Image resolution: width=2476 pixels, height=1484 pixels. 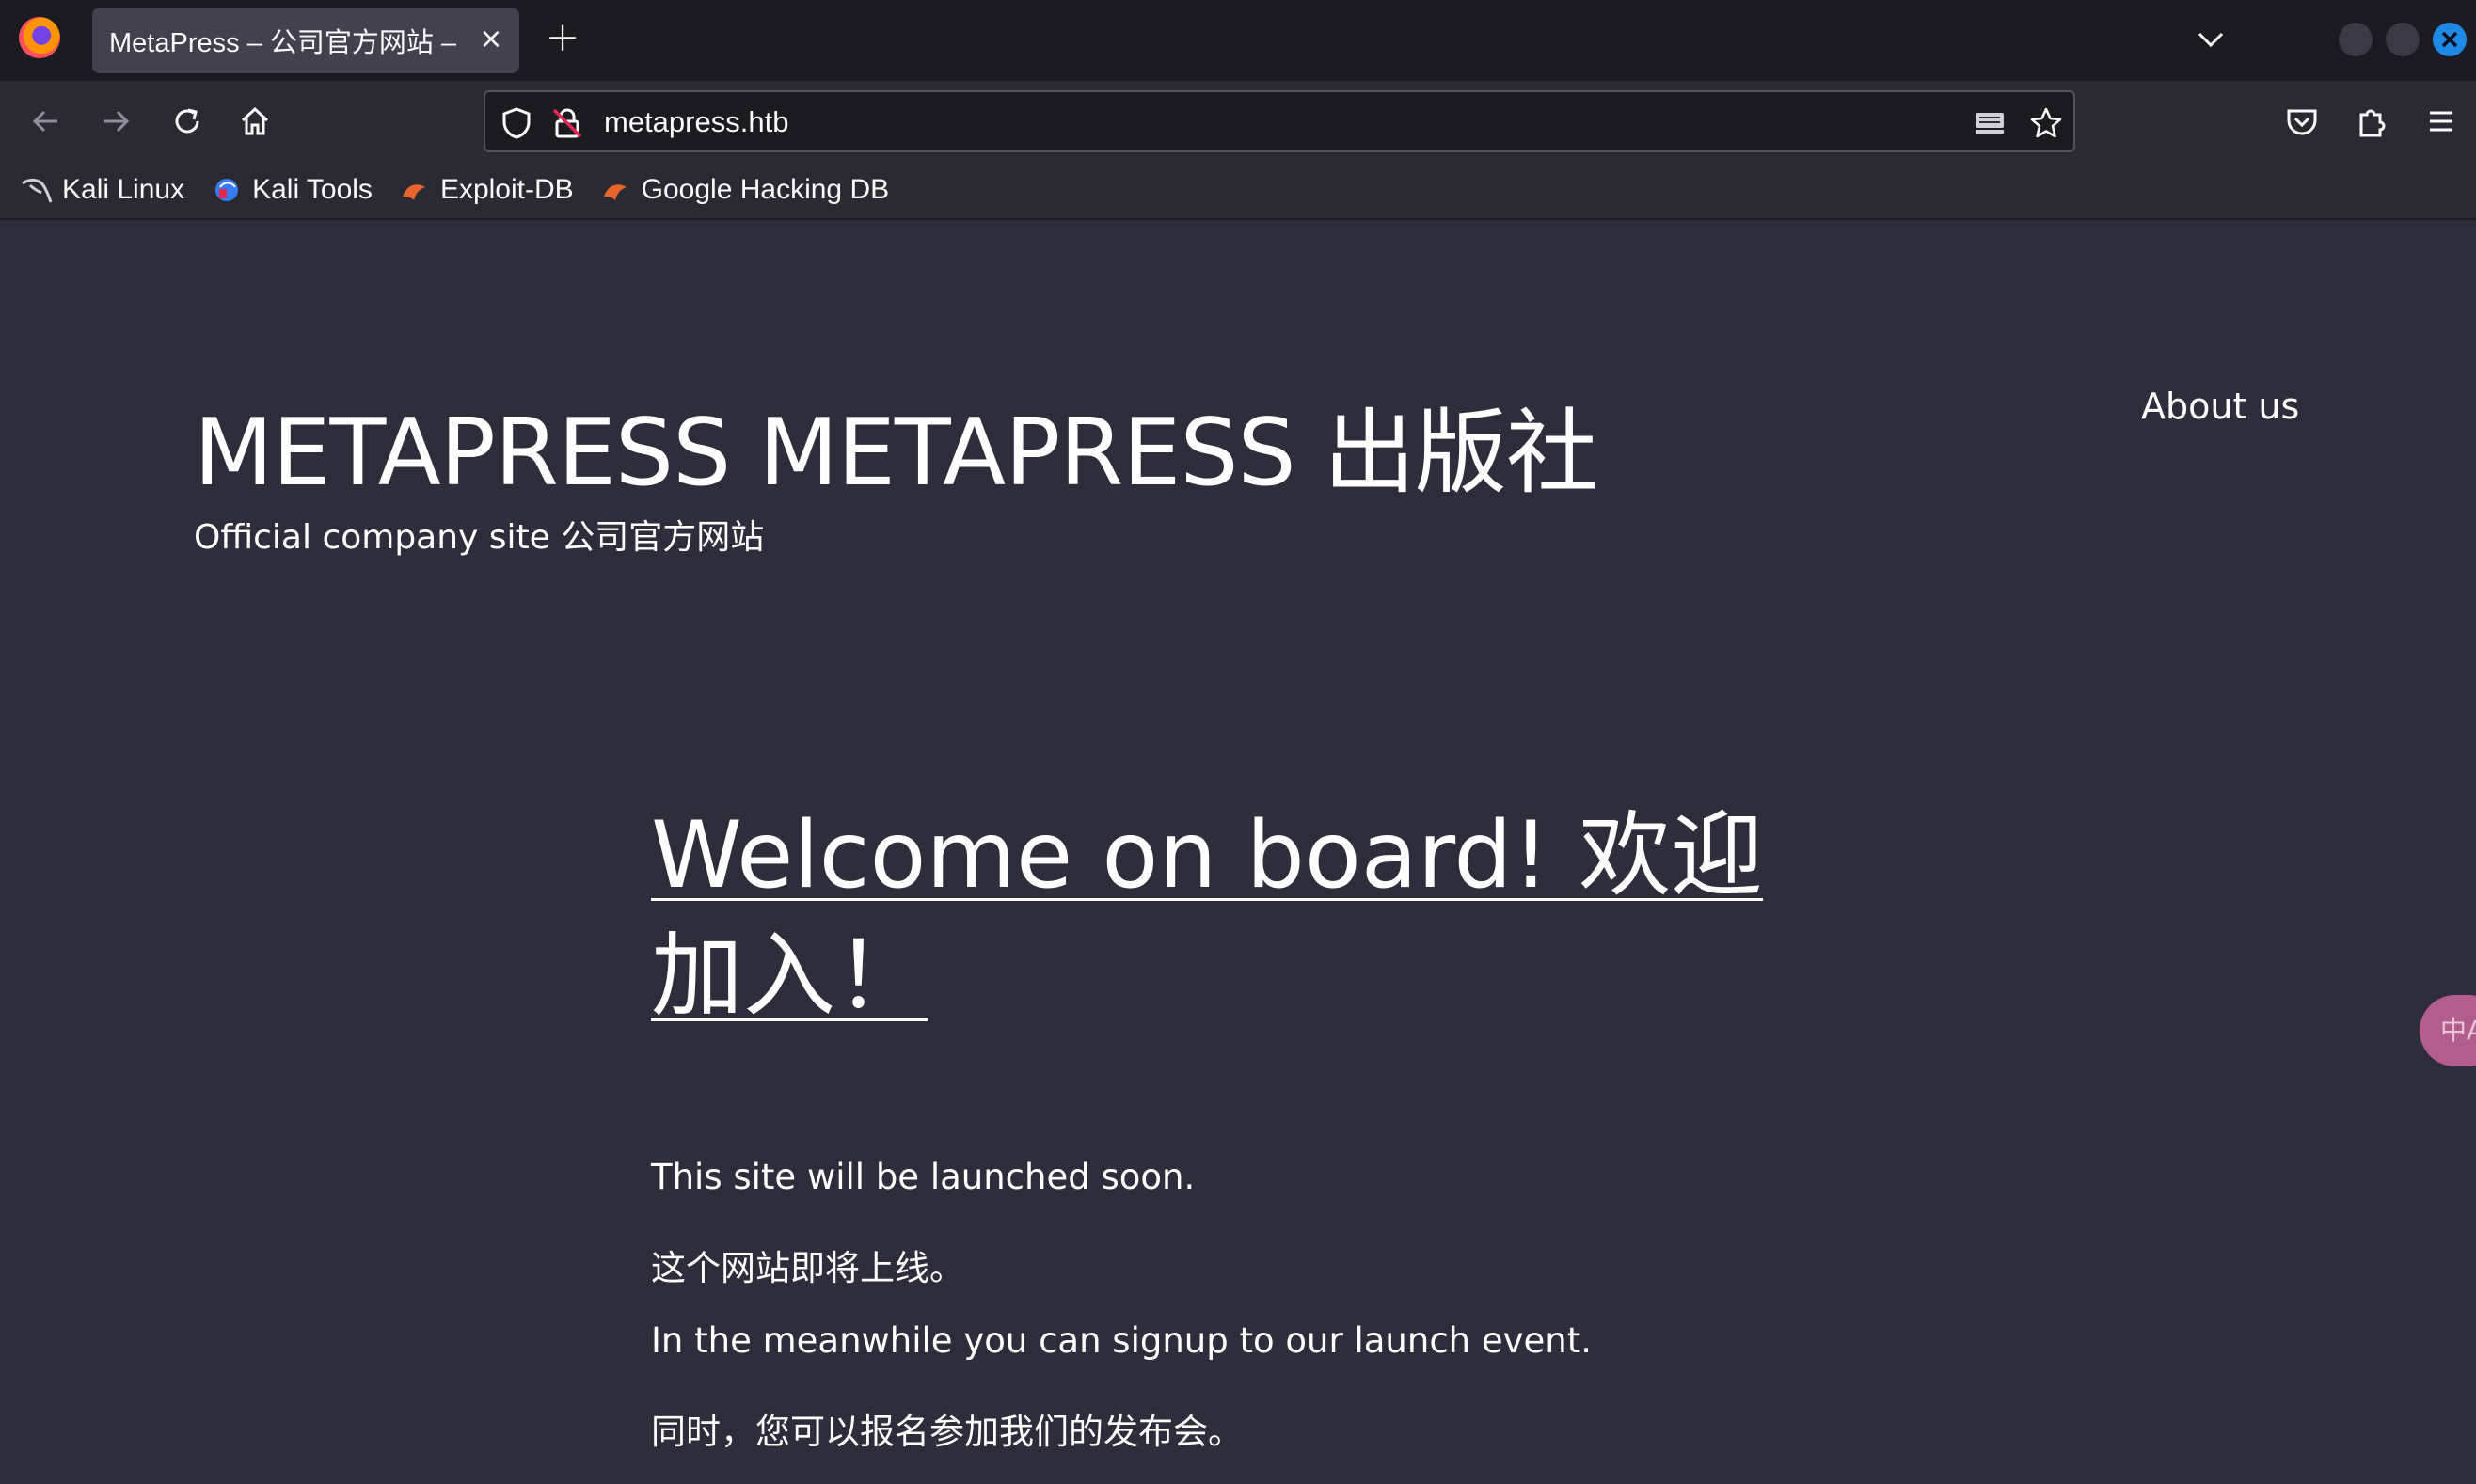 I want to click on intro-paragraph: 同时，您可以报名参加我们的发布会。, so click(x=947, y=1432).